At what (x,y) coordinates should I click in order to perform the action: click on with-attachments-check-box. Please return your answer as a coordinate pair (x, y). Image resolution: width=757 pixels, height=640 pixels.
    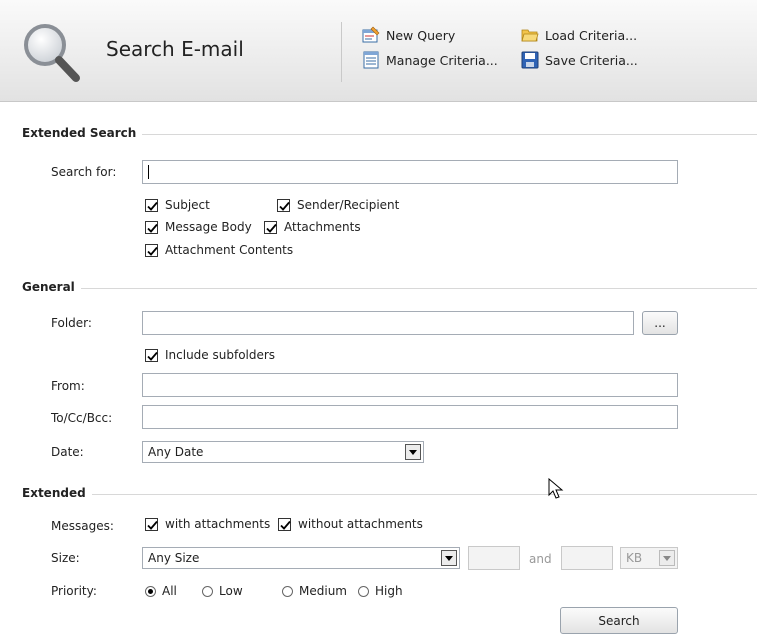
    Looking at the image, I should click on (151, 524).